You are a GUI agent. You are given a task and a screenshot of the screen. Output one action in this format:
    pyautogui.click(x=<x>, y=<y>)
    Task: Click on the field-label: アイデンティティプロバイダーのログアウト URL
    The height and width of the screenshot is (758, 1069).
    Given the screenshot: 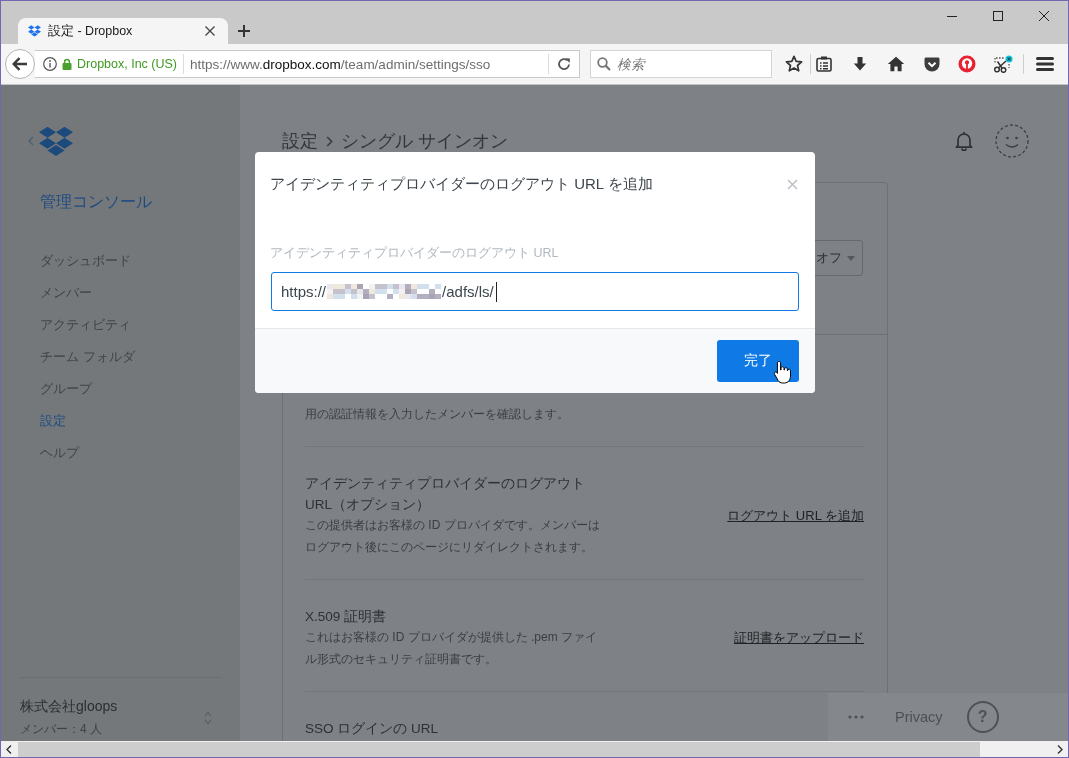 What is the action you would take?
    pyautogui.click(x=414, y=253)
    